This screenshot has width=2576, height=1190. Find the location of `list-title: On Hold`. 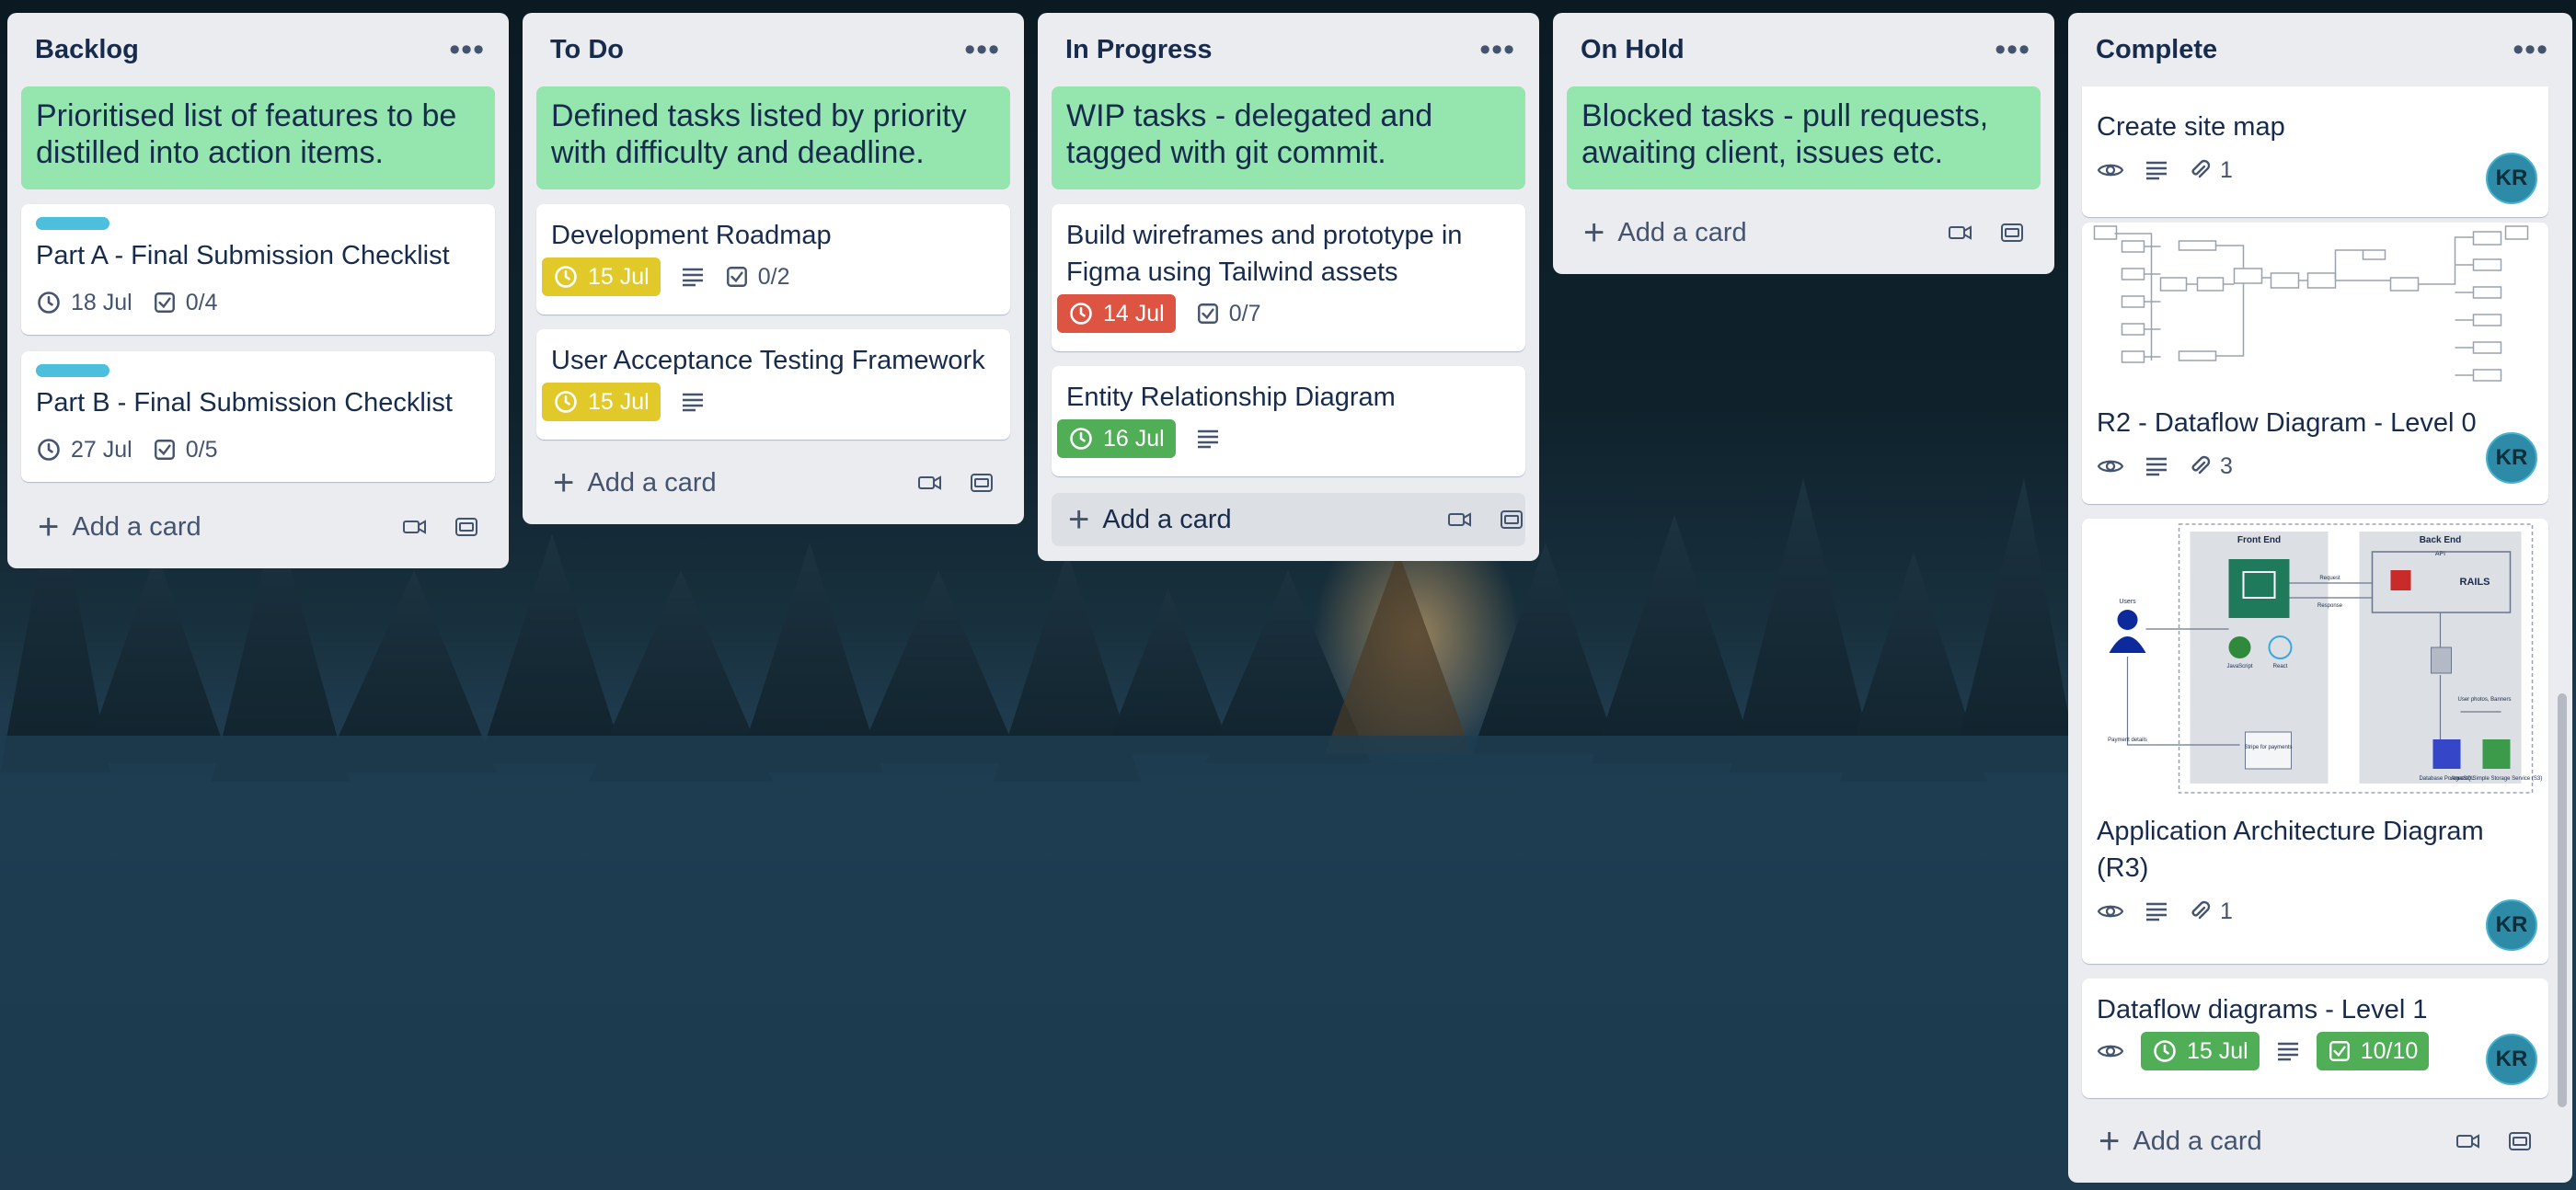

list-title: On Hold is located at coordinates (1633, 50).